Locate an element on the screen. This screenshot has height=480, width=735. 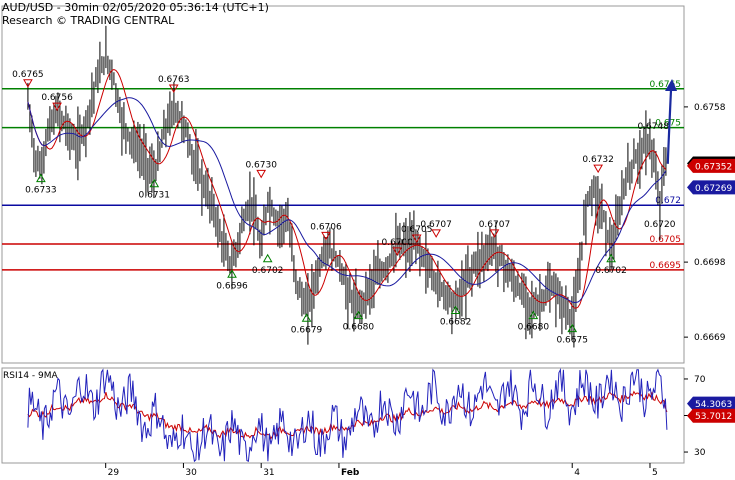
annotation-label: 0.6733 is located at coordinates (41, 191).